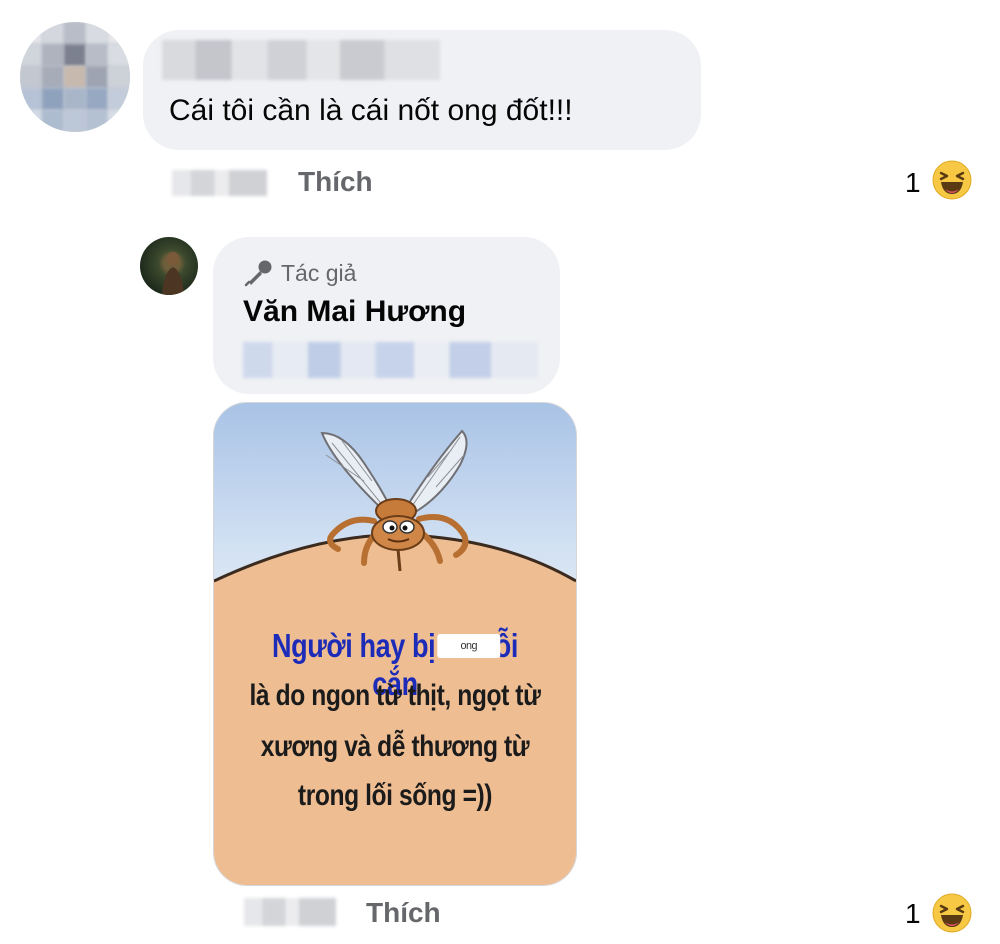 The height and width of the screenshot is (944, 1000). I want to click on meme-body-line-3: trong lối sống =)), so click(395, 795).